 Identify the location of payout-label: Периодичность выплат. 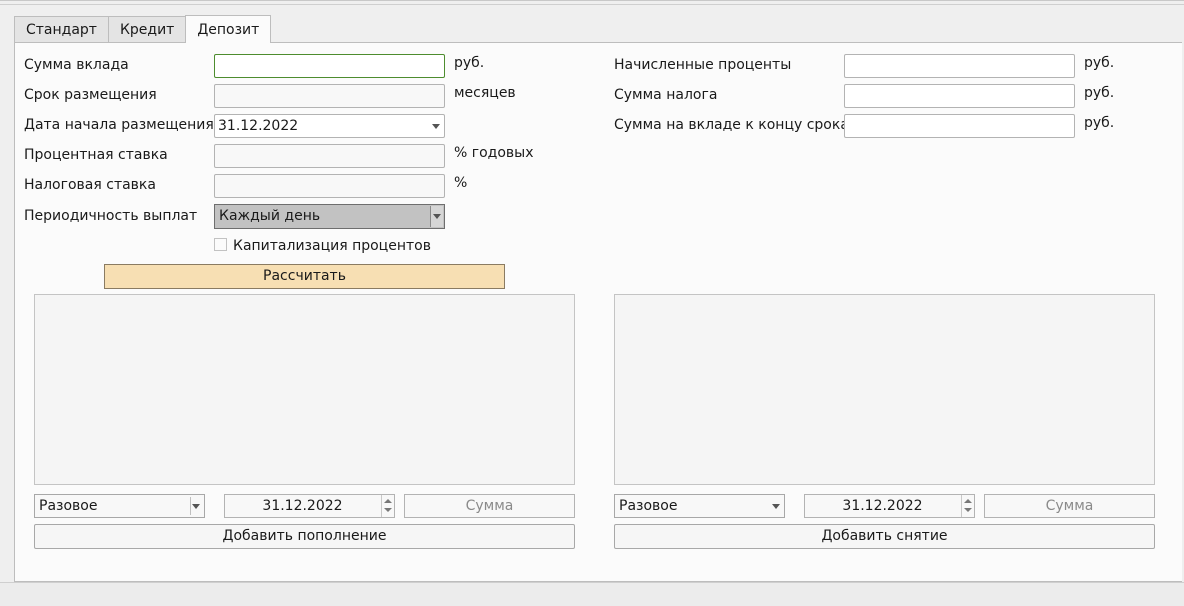
(111, 216).